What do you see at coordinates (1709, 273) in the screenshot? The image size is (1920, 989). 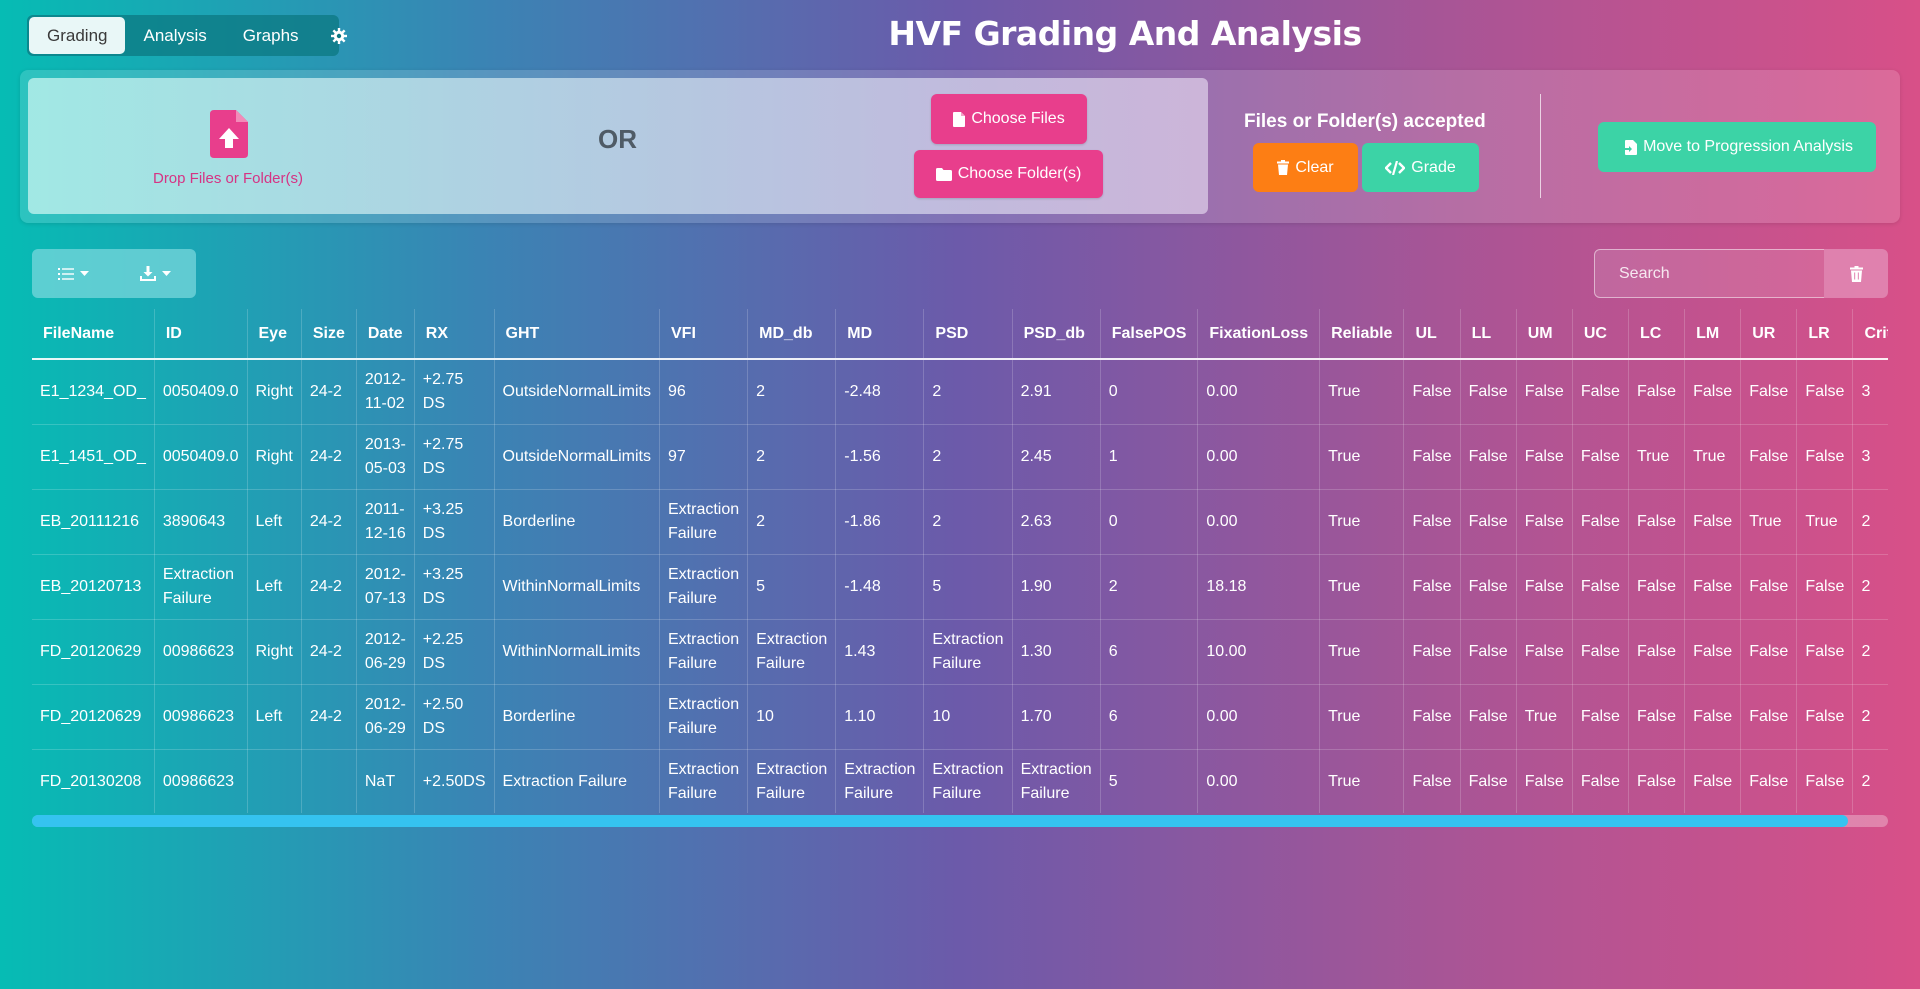 I see `search-input` at bounding box center [1709, 273].